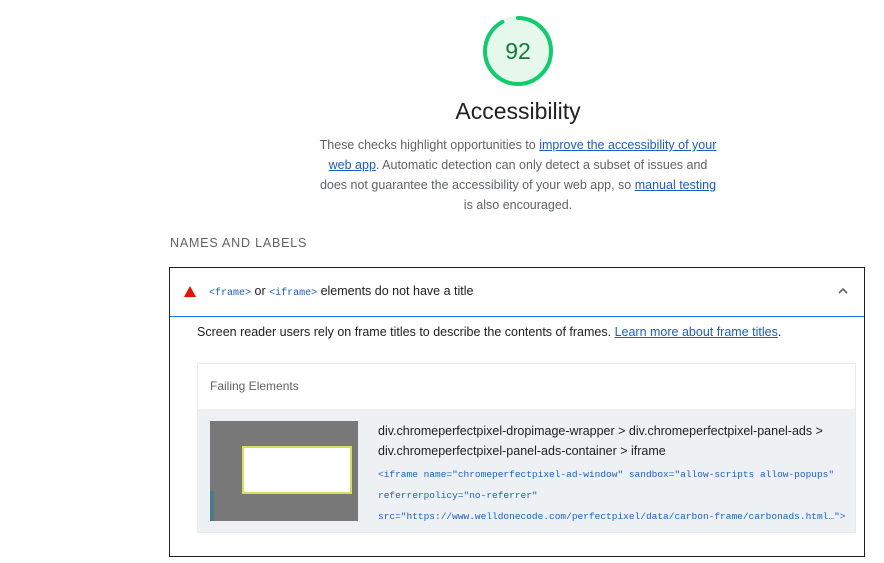 The width and height of the screenshot is (884, 563). I want to click on audit-title-text: elements do not have a title, so click(395, 291).